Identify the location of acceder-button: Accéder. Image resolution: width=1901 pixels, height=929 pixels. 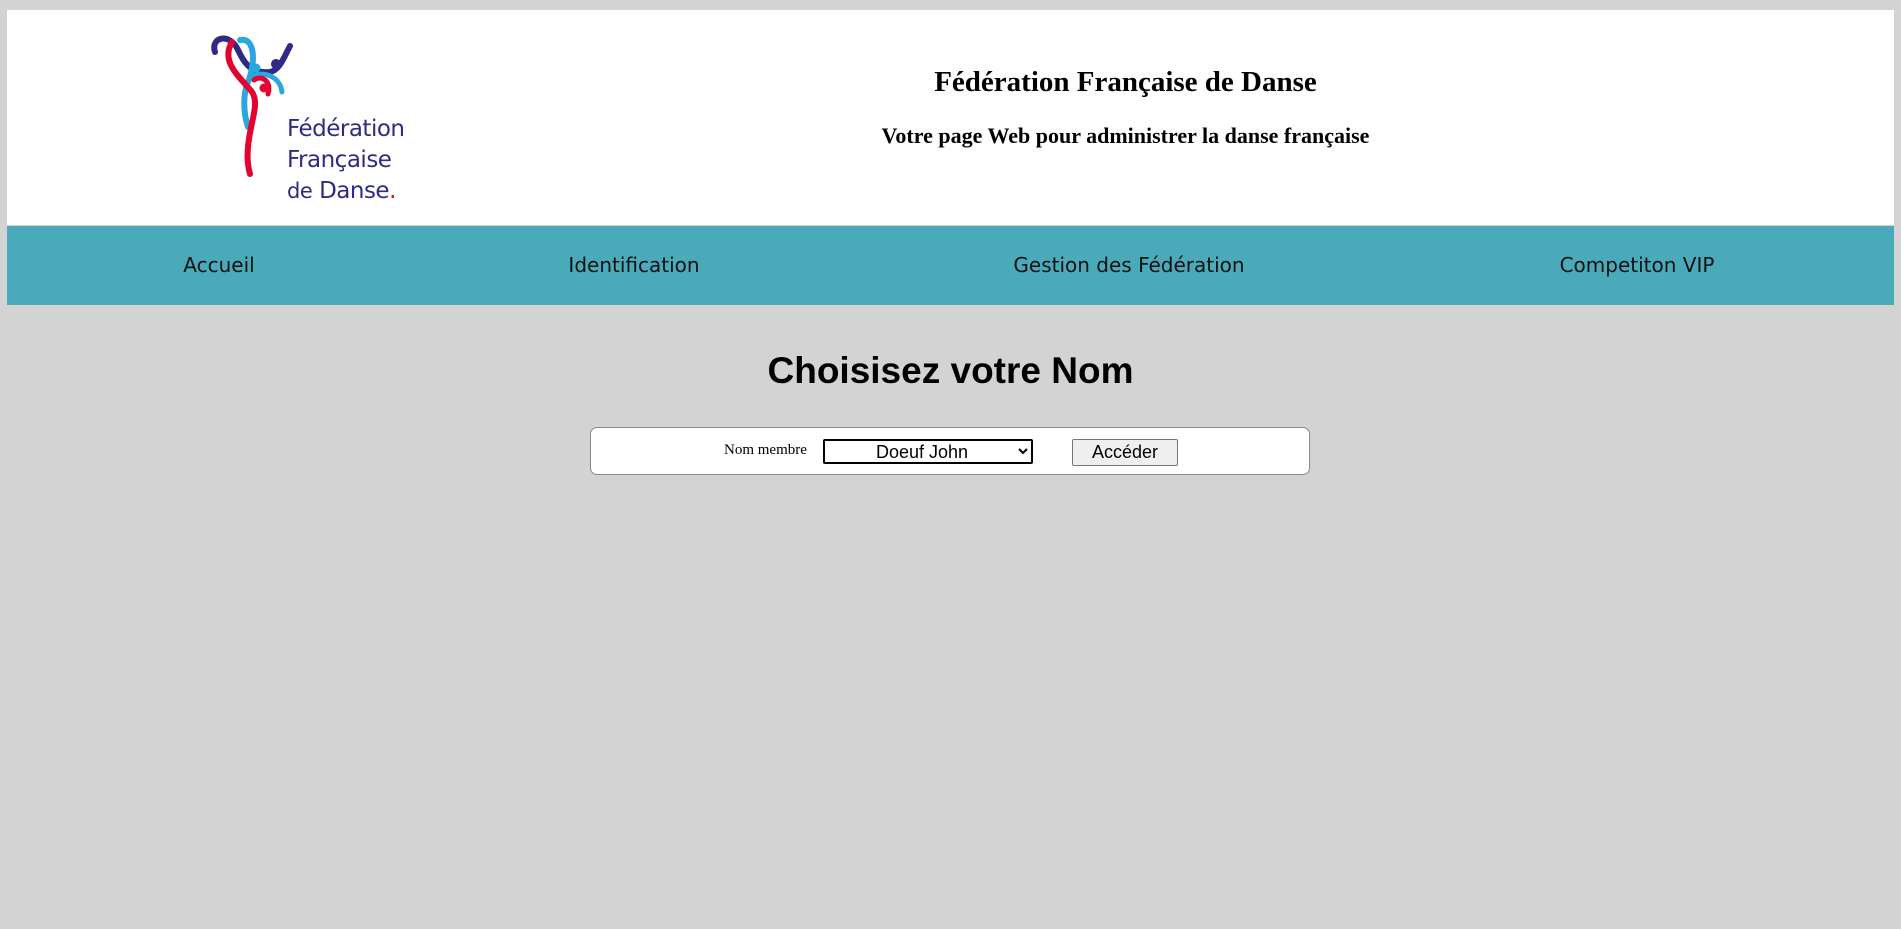
(1125, 452).